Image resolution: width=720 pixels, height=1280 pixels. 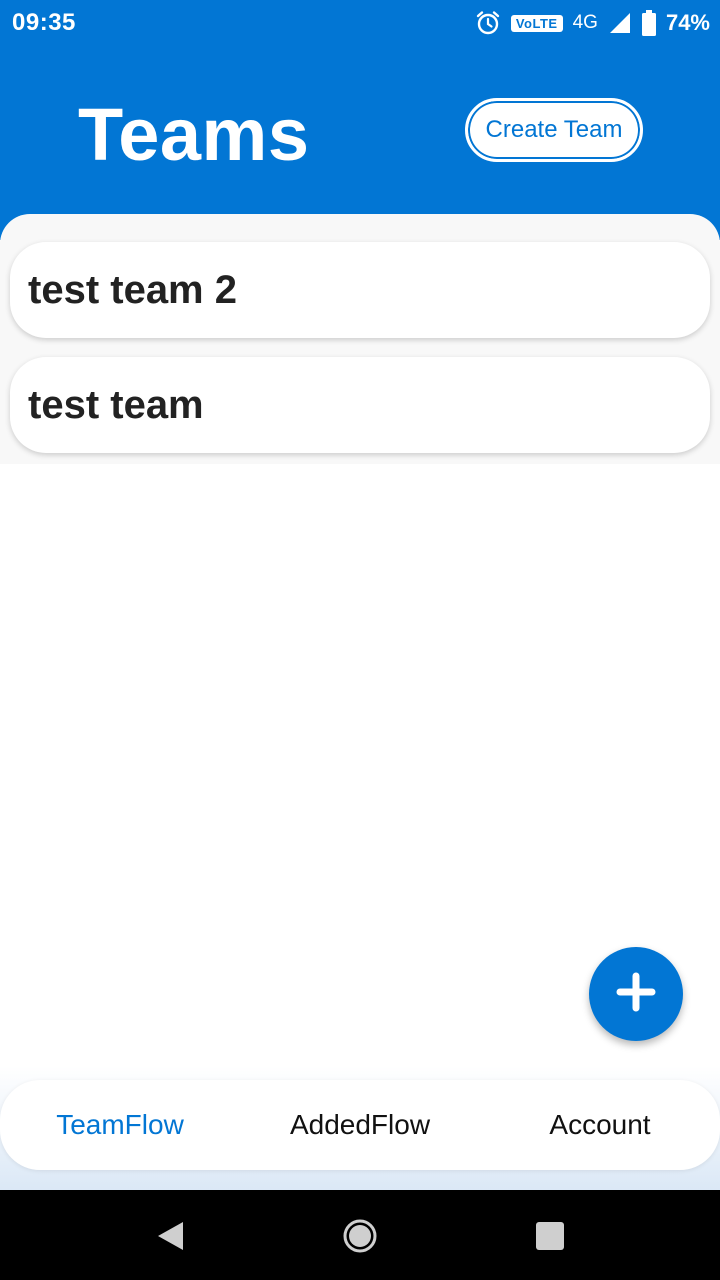 I want to click on home-icon, so click(x=360, y=1236).